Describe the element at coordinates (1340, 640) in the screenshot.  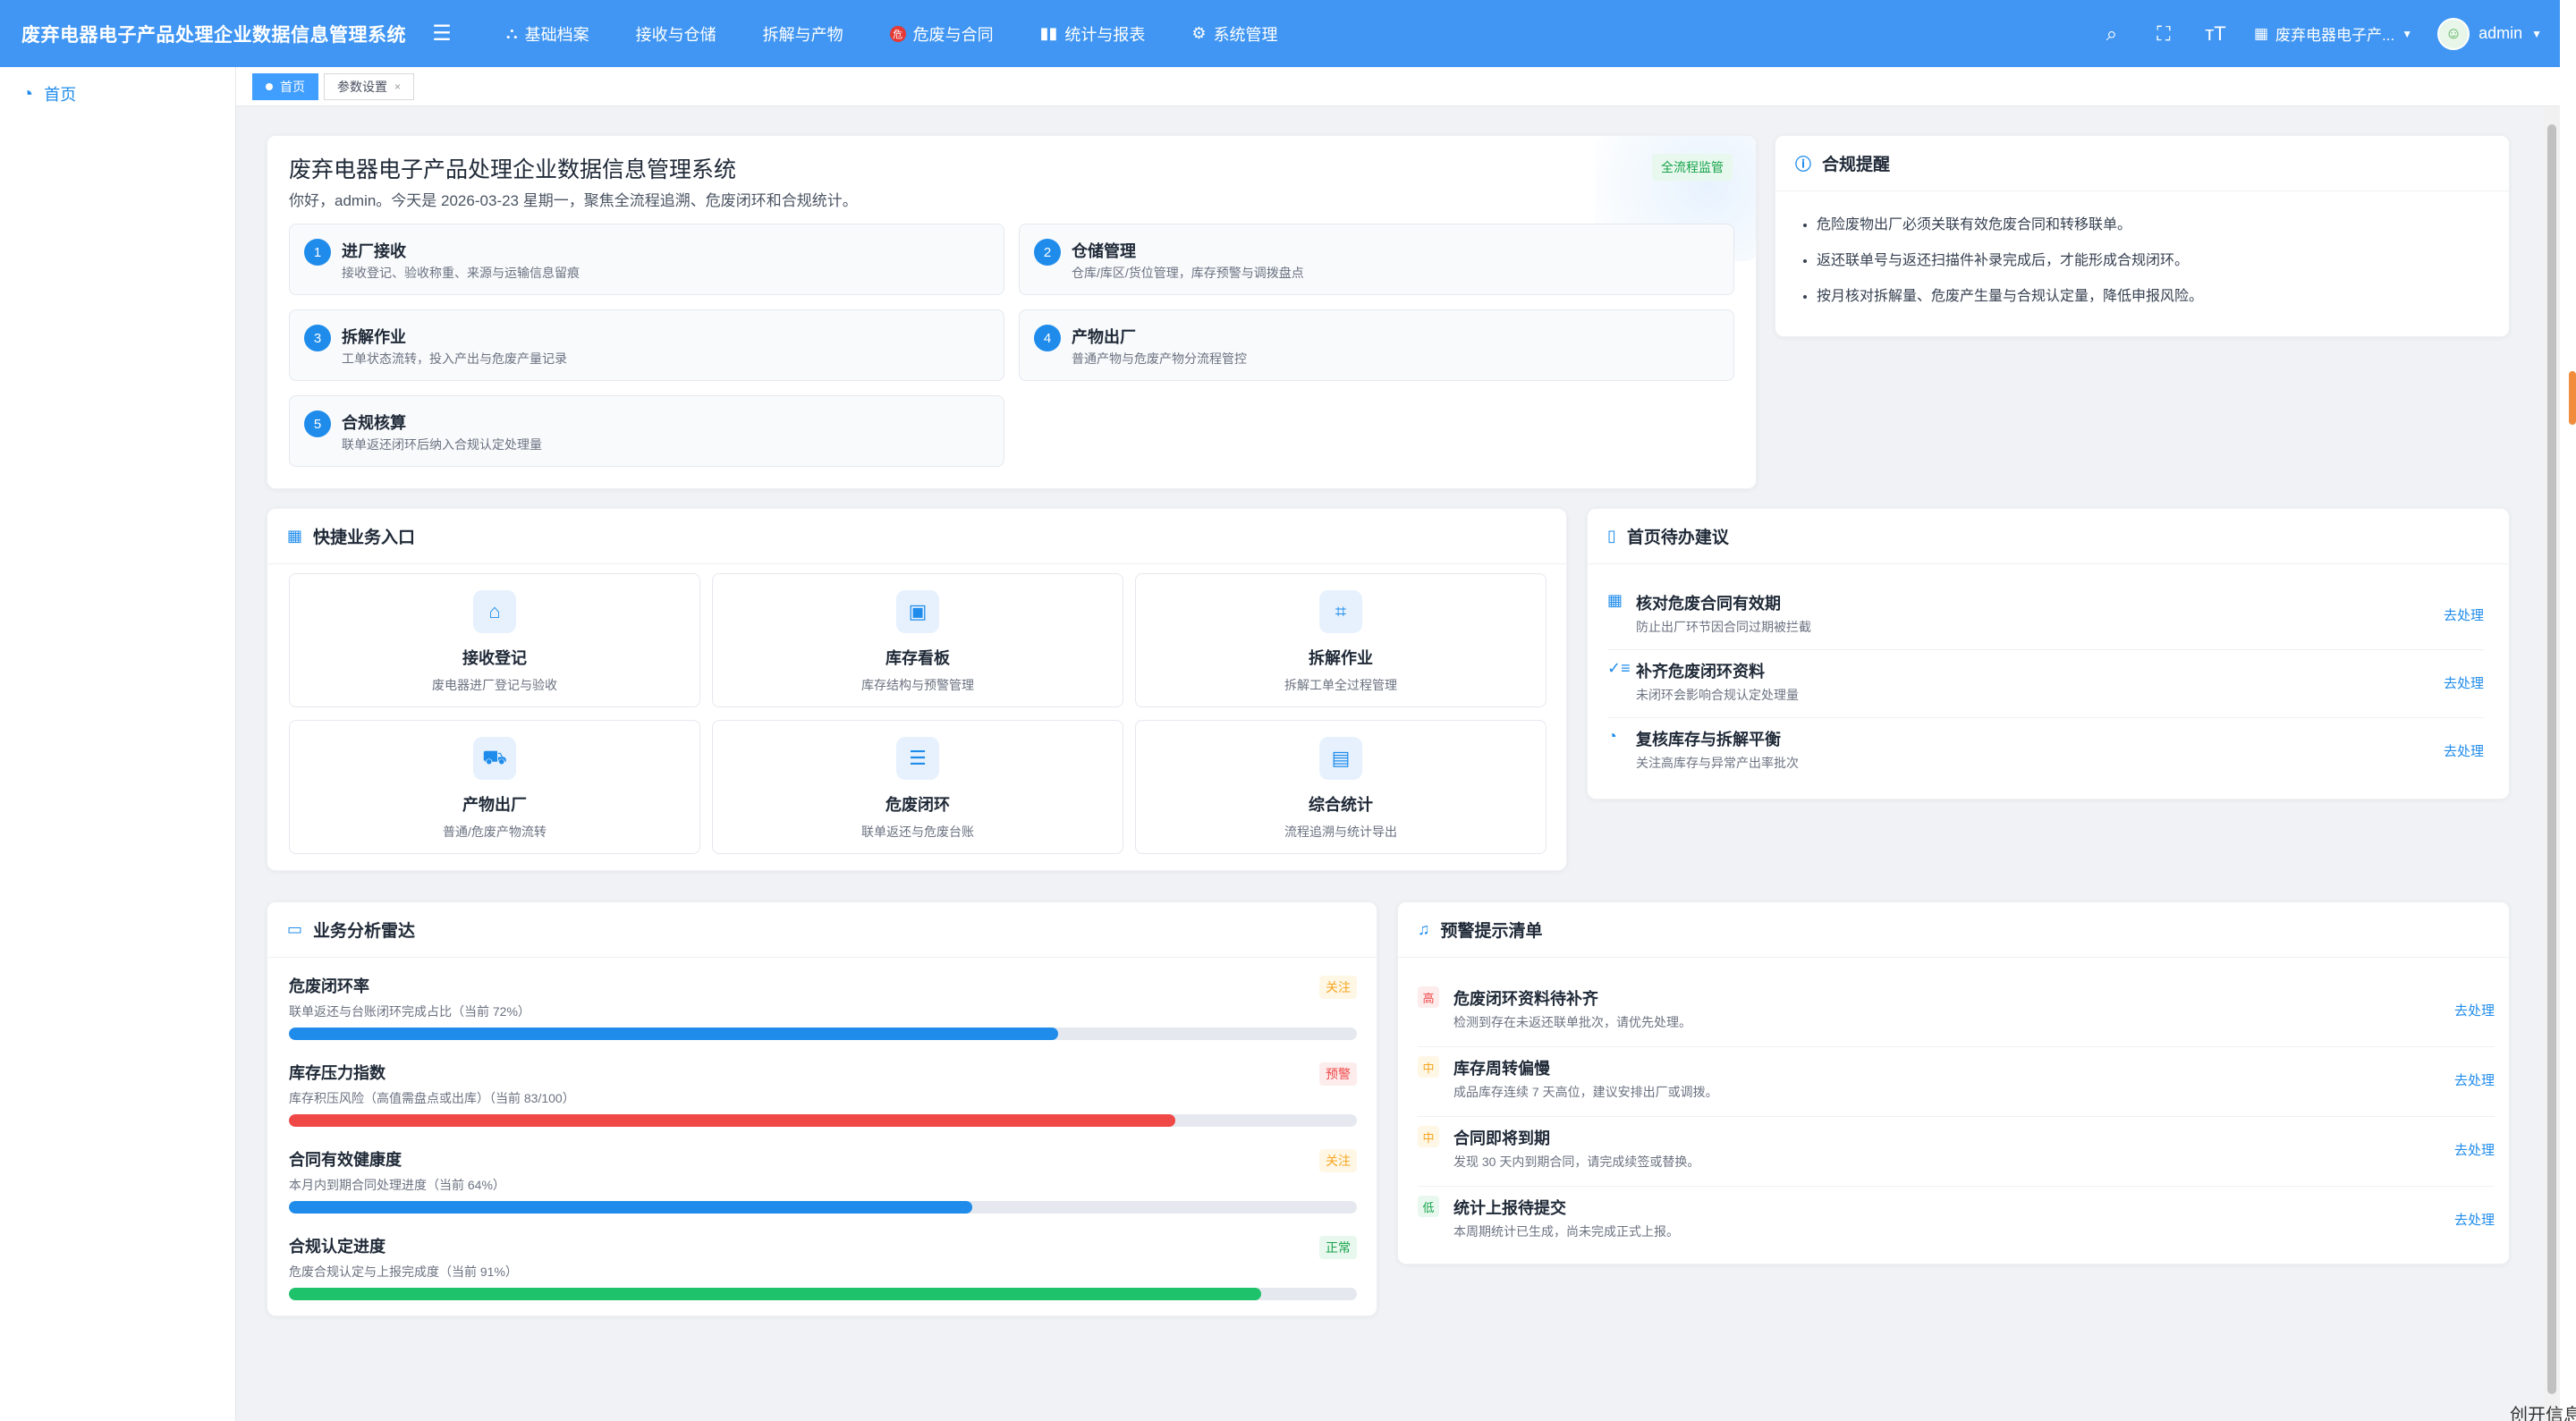
I see `quick-tile-dismantle: ⌗ 拆解作业 拆解工单全过程管理` at that location.